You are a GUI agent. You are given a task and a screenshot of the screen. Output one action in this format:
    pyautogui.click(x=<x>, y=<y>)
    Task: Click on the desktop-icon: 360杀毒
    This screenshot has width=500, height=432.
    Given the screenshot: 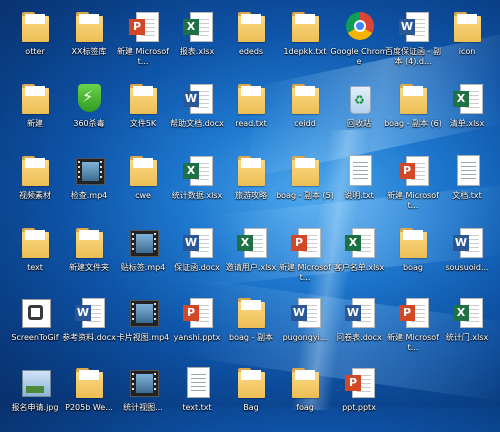 What is the action you would take?
    pyautogui.click(x=89, y=114)
    